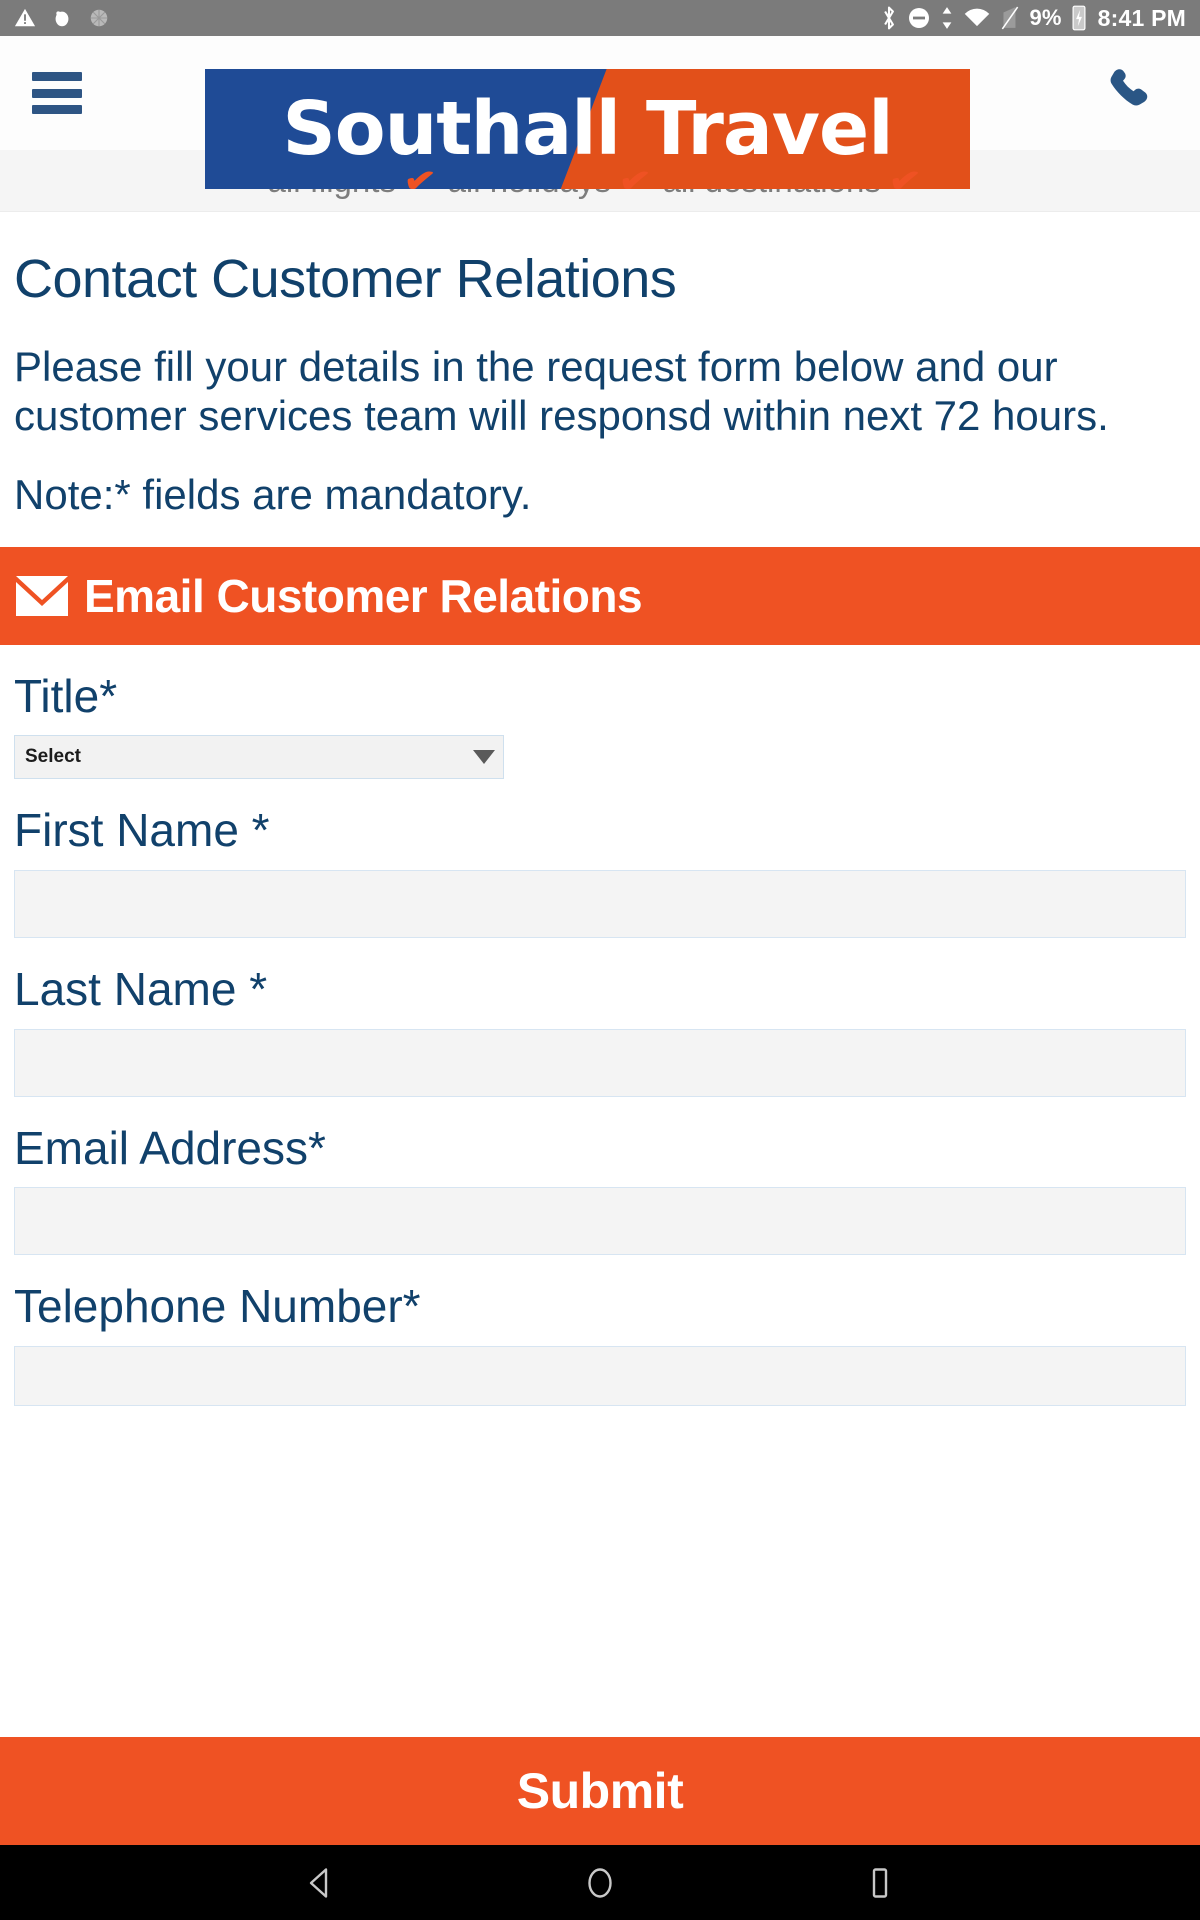 Image resolution: width=1200 pixels, height=1920 pixels. What do you see at coordinates (600, 712) in the screenshot?
I see `field-title: Title* Select` at bounding box center [600, 712].